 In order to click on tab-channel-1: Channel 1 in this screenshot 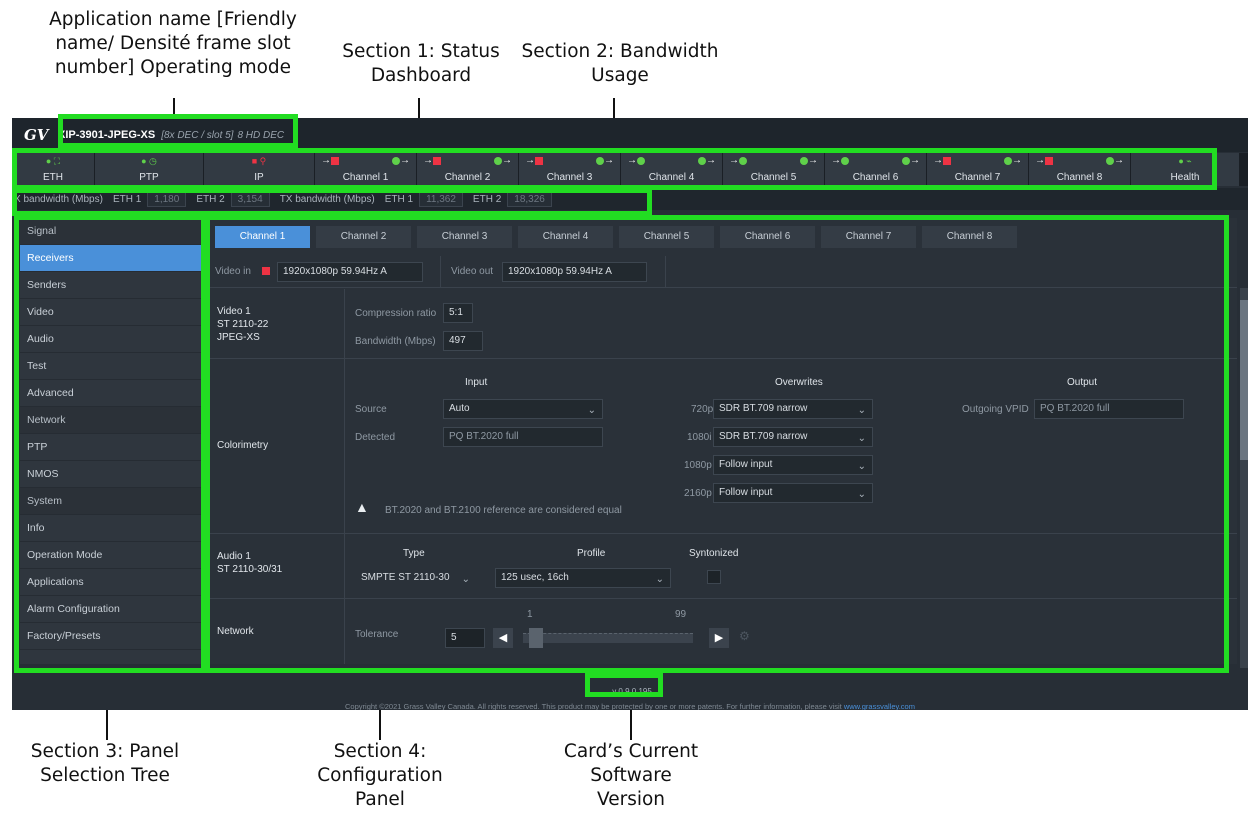, I will do `click(262, 237)`.